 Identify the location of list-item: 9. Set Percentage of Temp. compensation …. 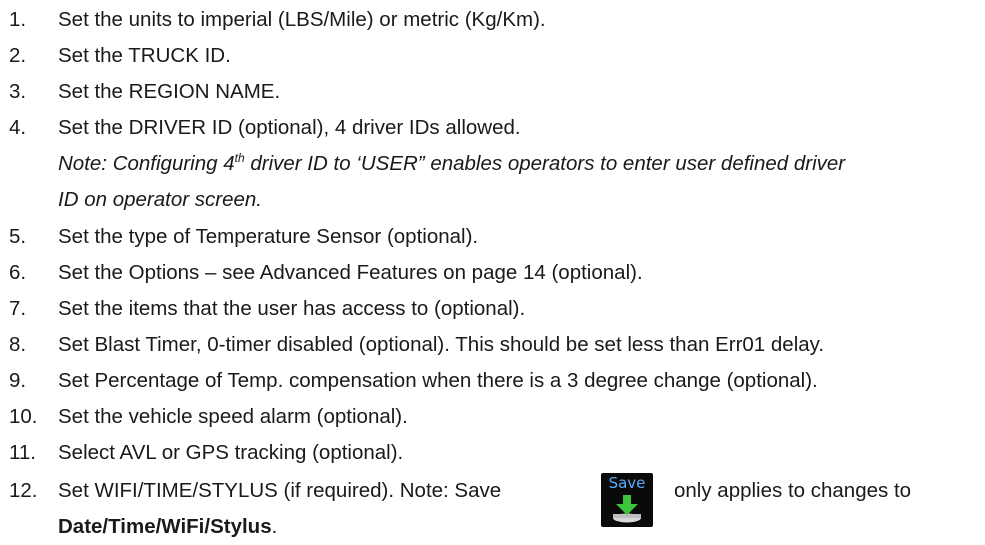
(492, 381).